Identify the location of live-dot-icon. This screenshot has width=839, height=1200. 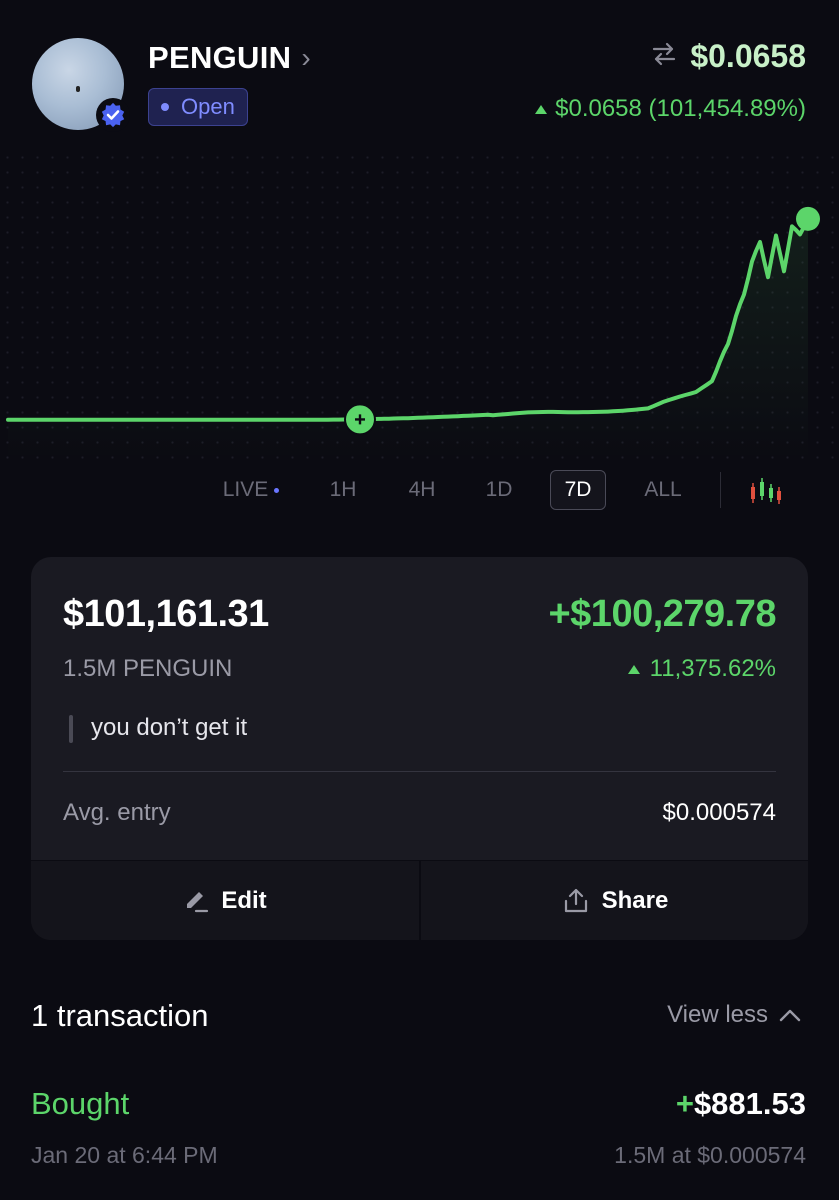
(277, 490).